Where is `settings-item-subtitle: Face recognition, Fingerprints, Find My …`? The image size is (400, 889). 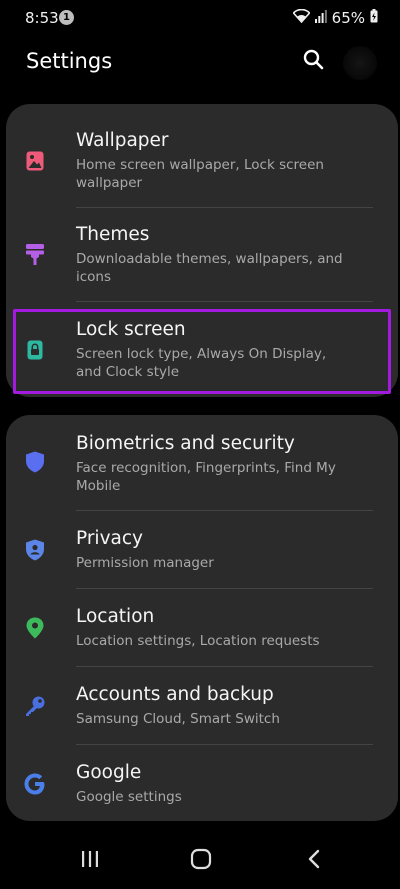
settings-item-subtitle: Face recognition, Fingerprints, Find My … is located at coordinates (206, 477).